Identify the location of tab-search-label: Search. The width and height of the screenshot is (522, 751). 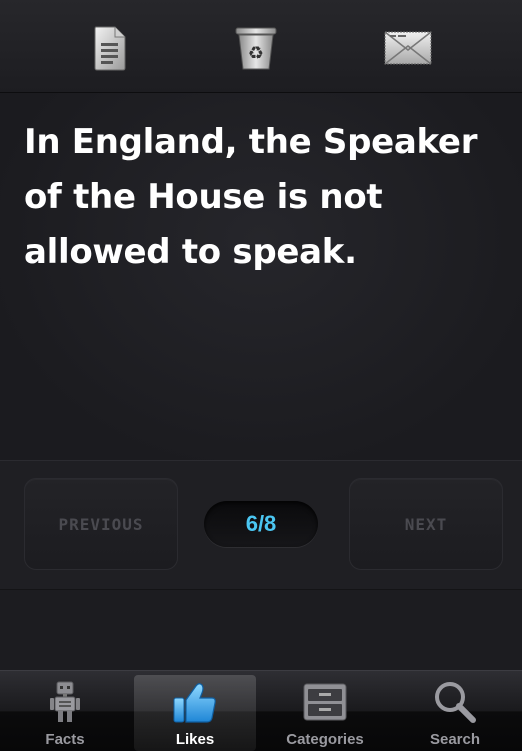
(455, 739).